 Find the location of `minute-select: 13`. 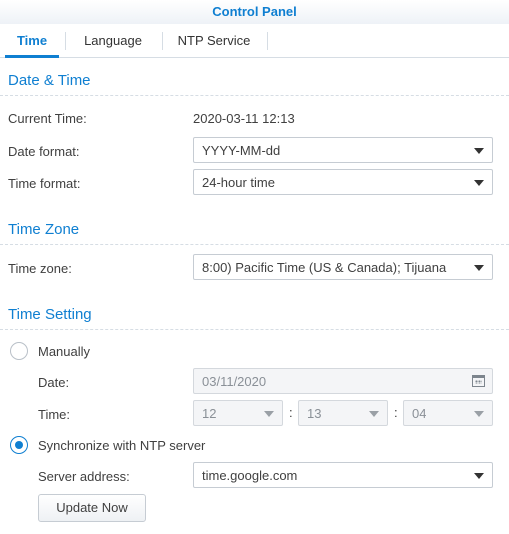

minute-select: 13 is located at coordinates (343, 413).